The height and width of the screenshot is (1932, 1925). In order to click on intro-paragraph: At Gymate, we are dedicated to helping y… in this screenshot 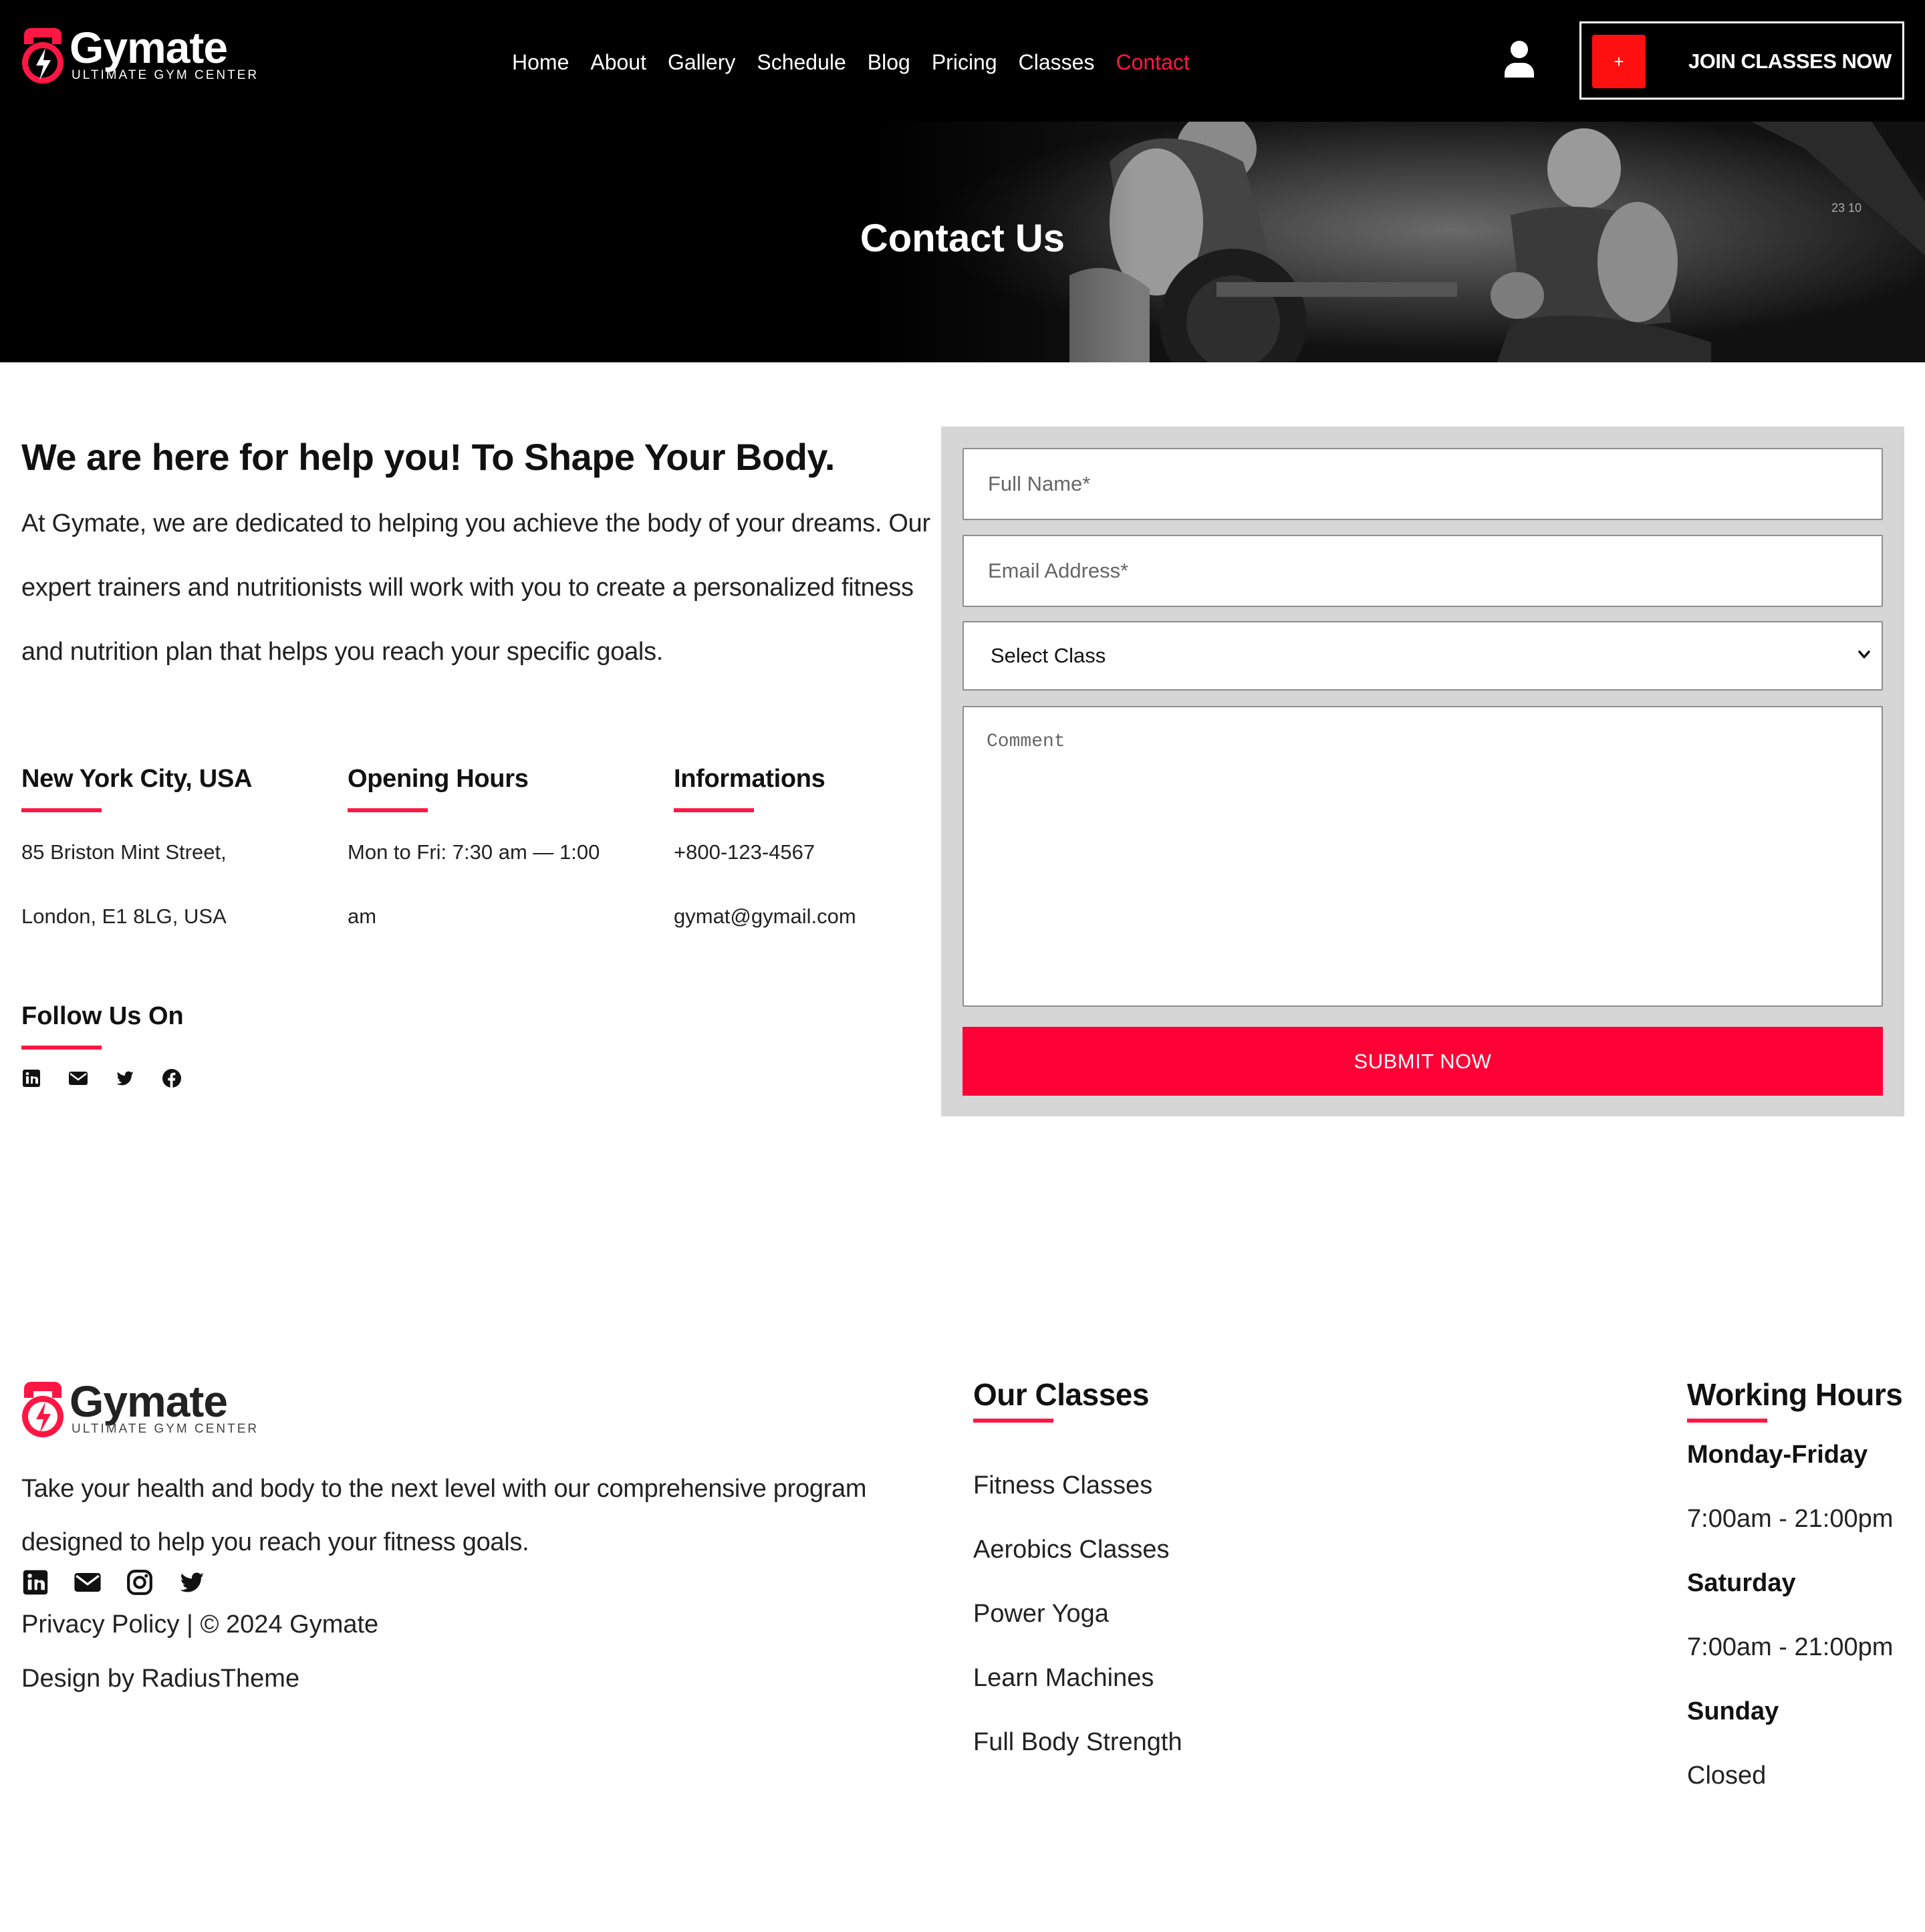, I will do `click(476, 587)`.